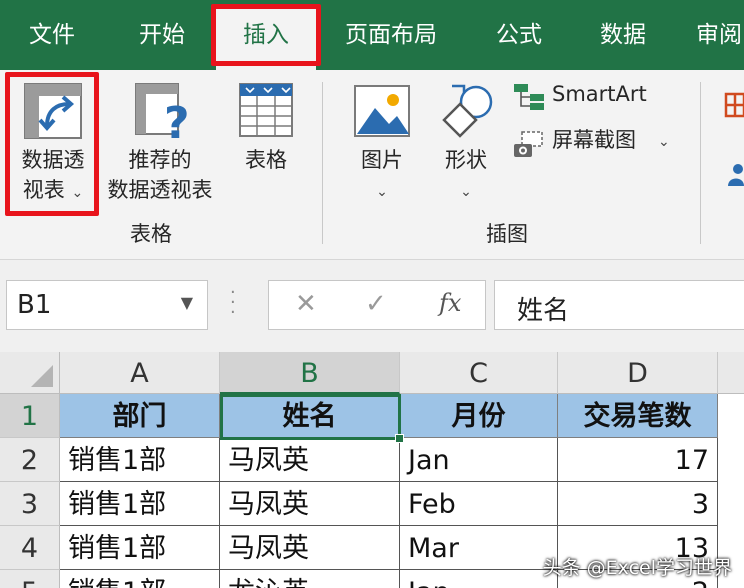 The image size is (744, 588). What do you see at coordinates (382, 144) in the screenshot?
I see `pictures-button: 图片 ⌄` at bounding box center [382, 144].